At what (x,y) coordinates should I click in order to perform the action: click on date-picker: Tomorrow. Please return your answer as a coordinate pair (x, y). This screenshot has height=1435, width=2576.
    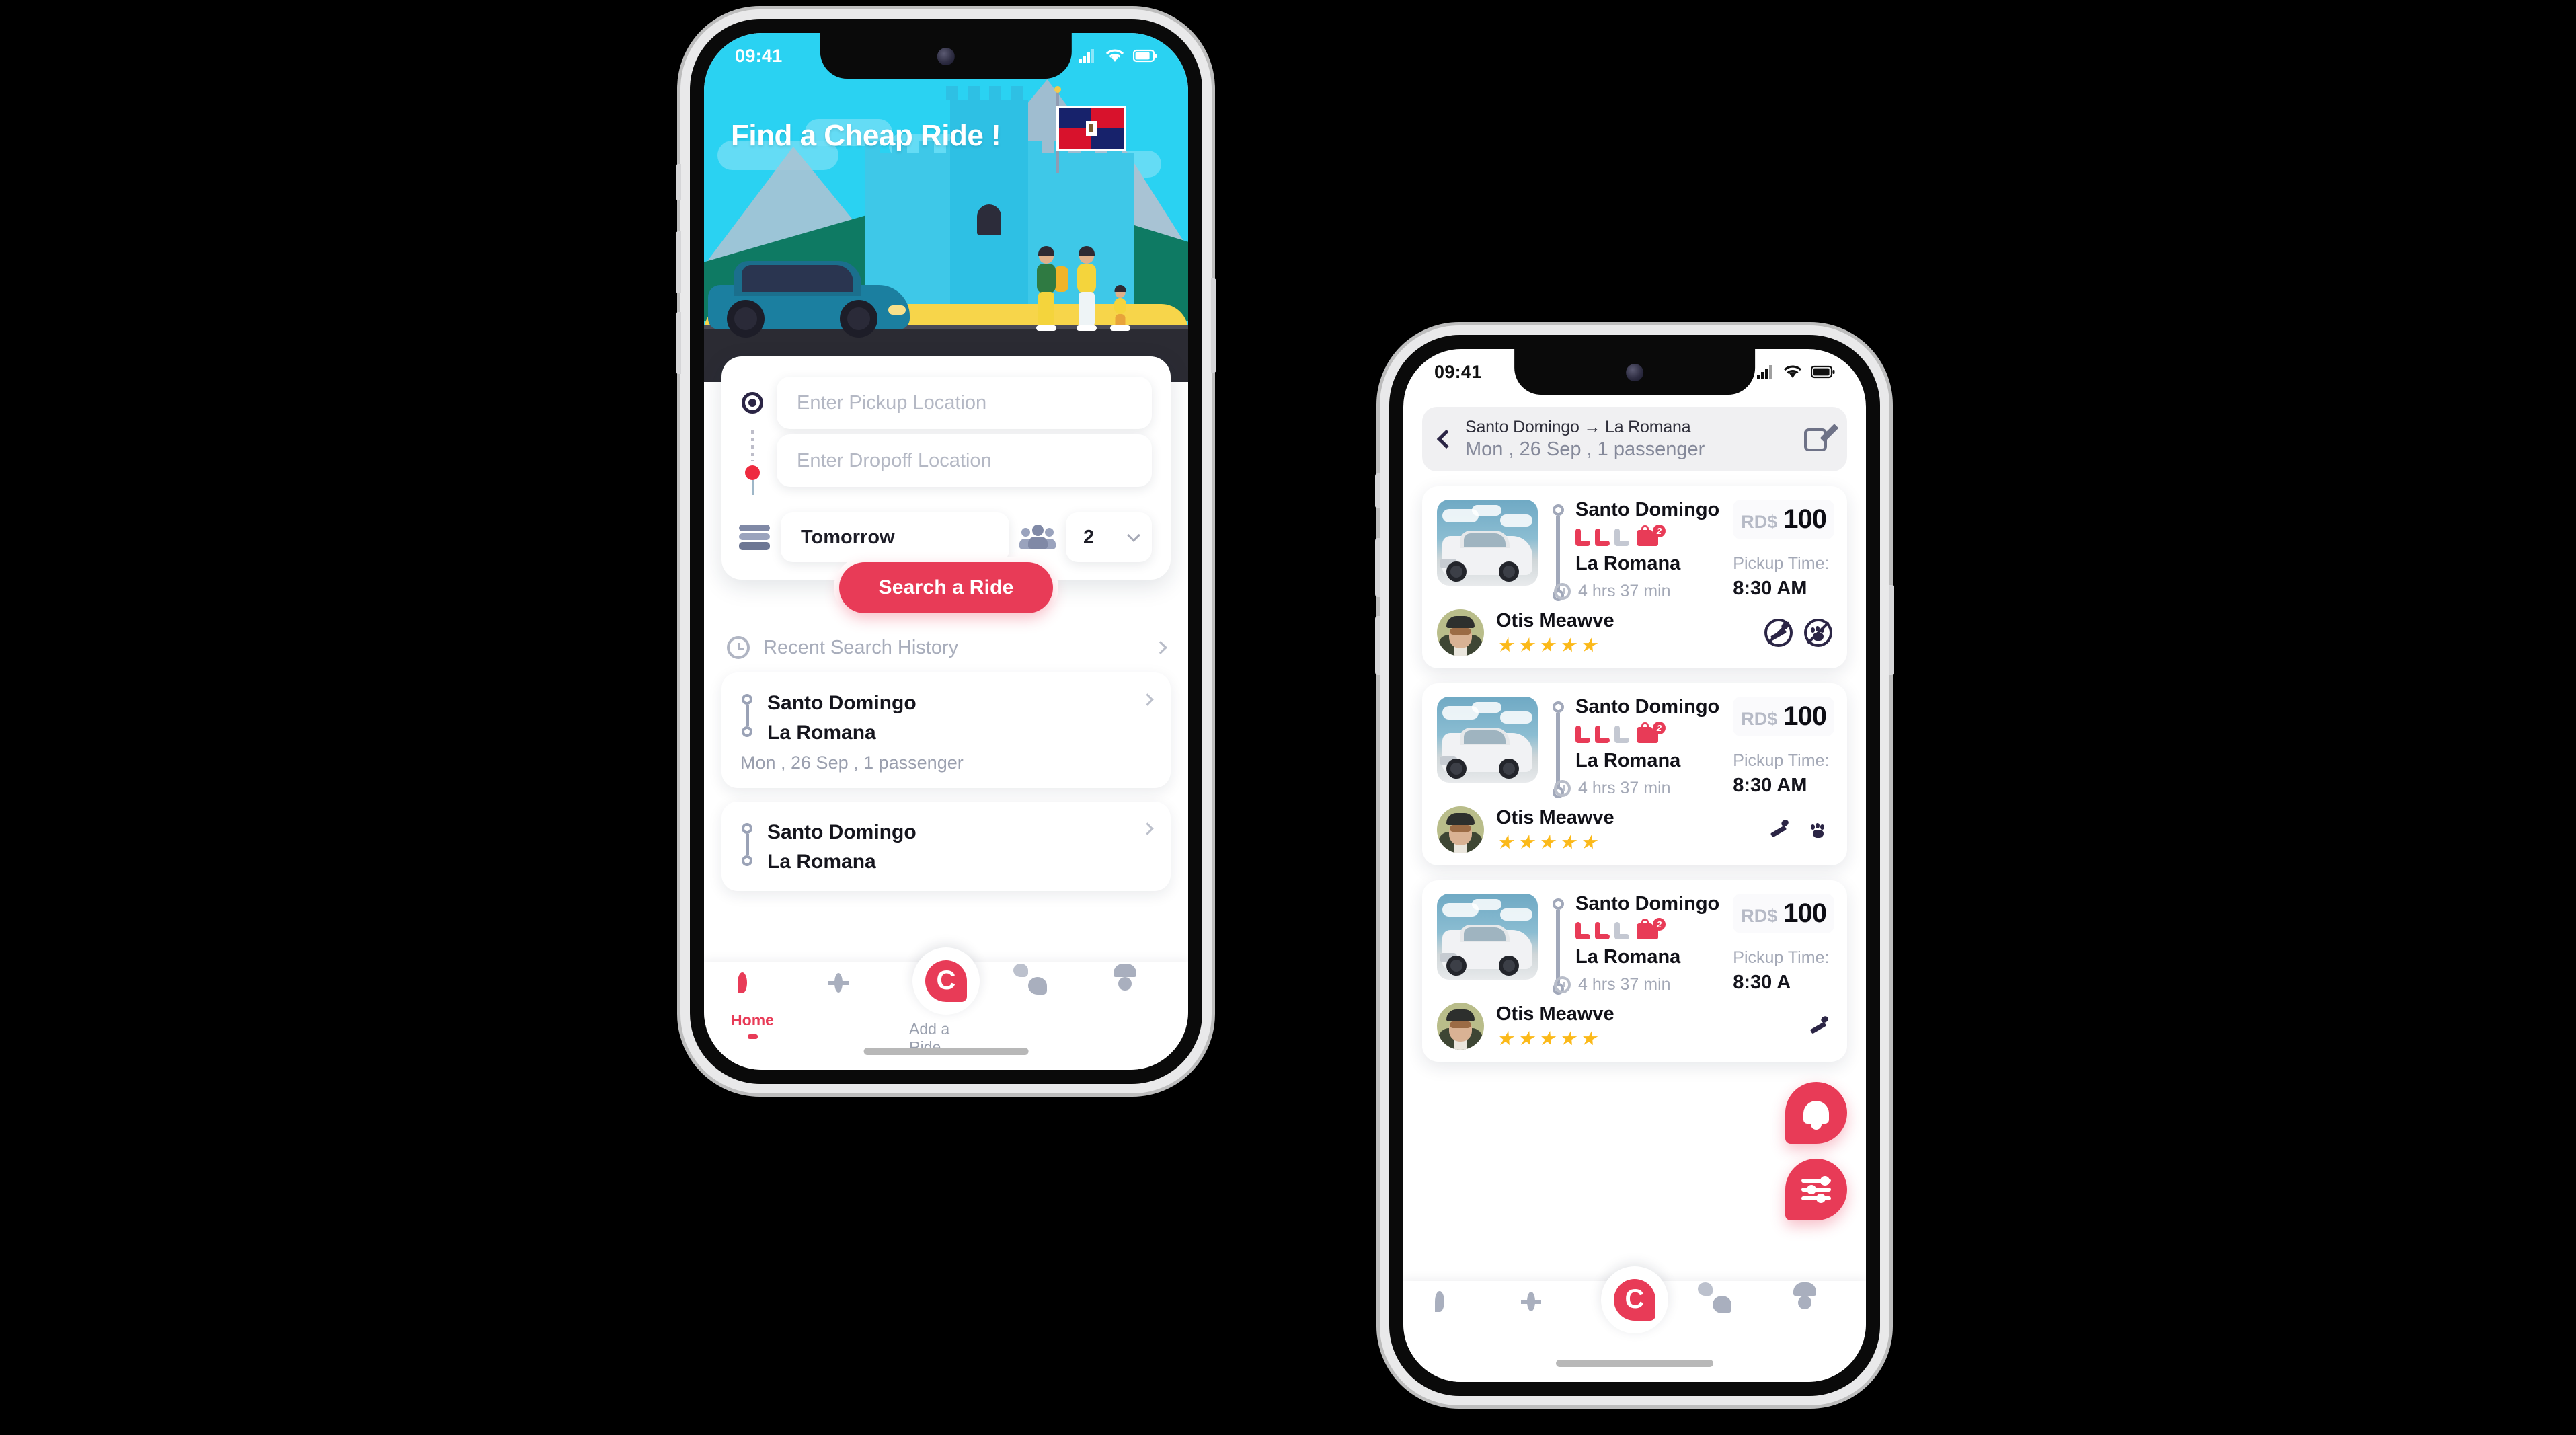
    Looking at the image, I should click on (895, 537).